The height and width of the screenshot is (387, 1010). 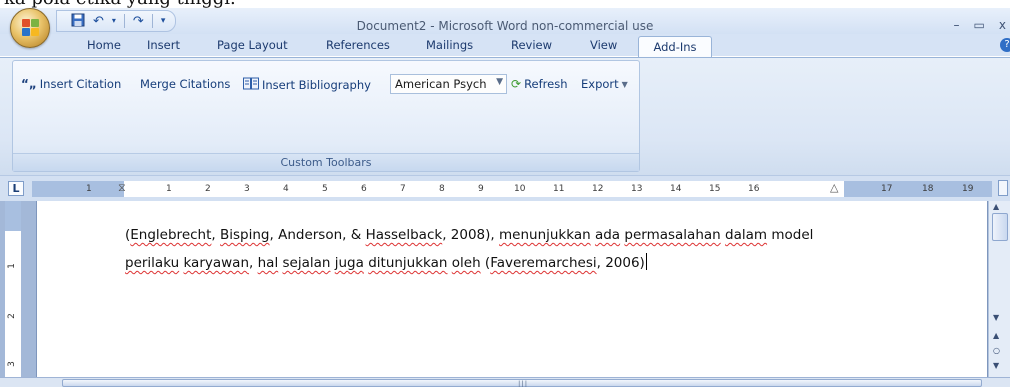 I want to click on help-icon: ?, so click(x=1005, y=45).